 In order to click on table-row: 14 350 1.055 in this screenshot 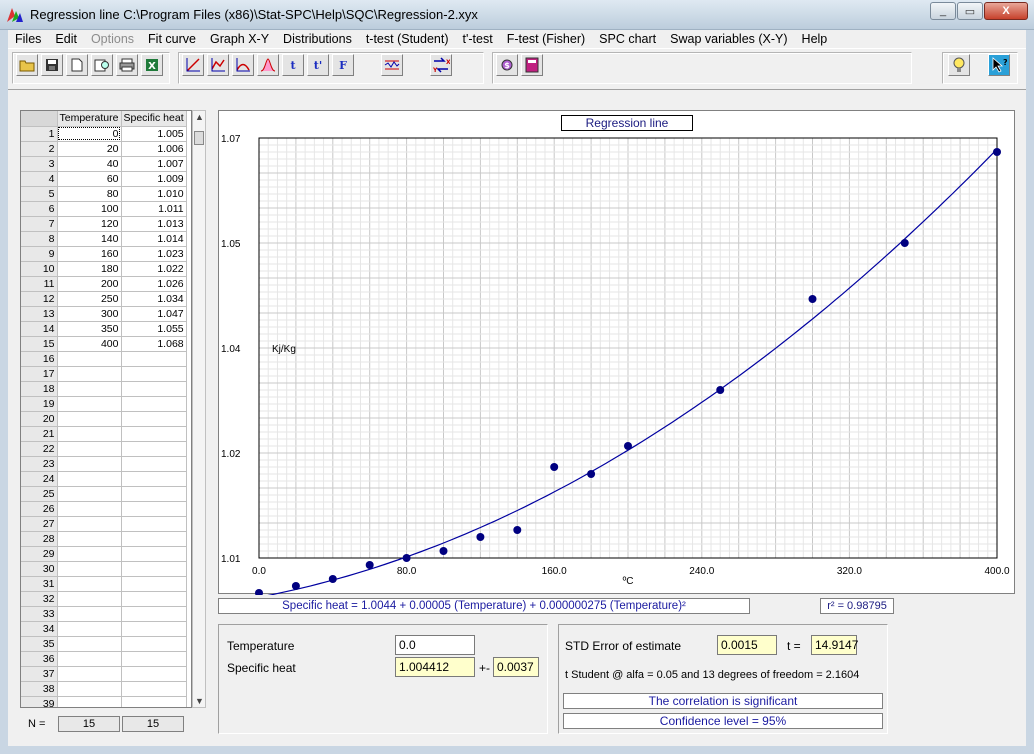, I will do `click(104, 329)`.